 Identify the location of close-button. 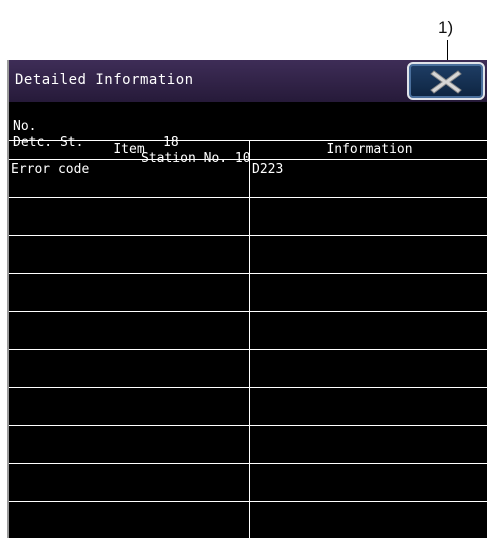
(446, 81).